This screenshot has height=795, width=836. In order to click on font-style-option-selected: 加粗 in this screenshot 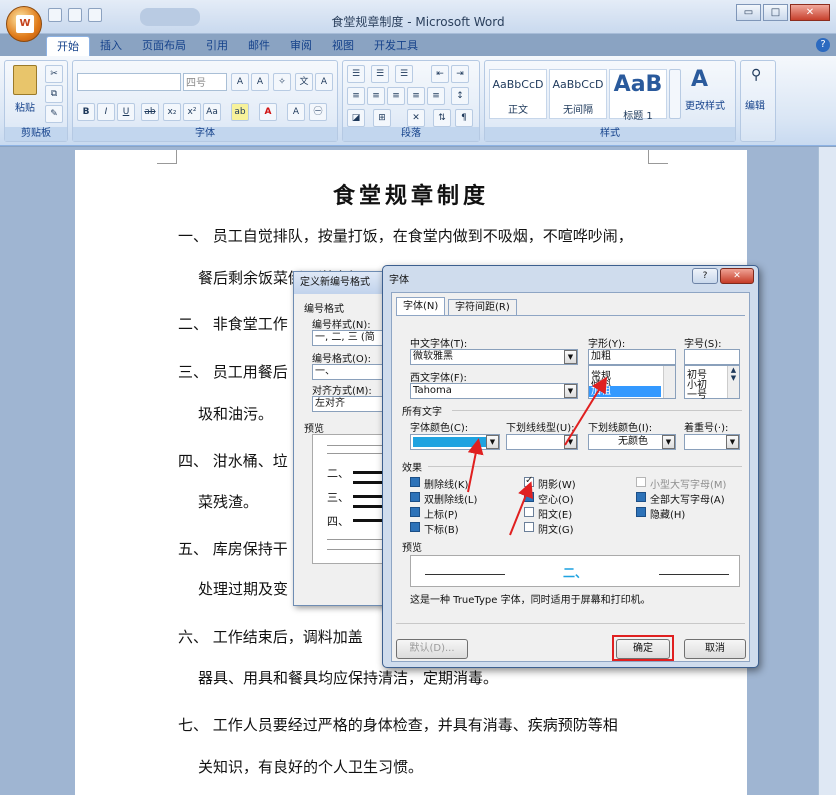, I will do `click(625, 391)`.